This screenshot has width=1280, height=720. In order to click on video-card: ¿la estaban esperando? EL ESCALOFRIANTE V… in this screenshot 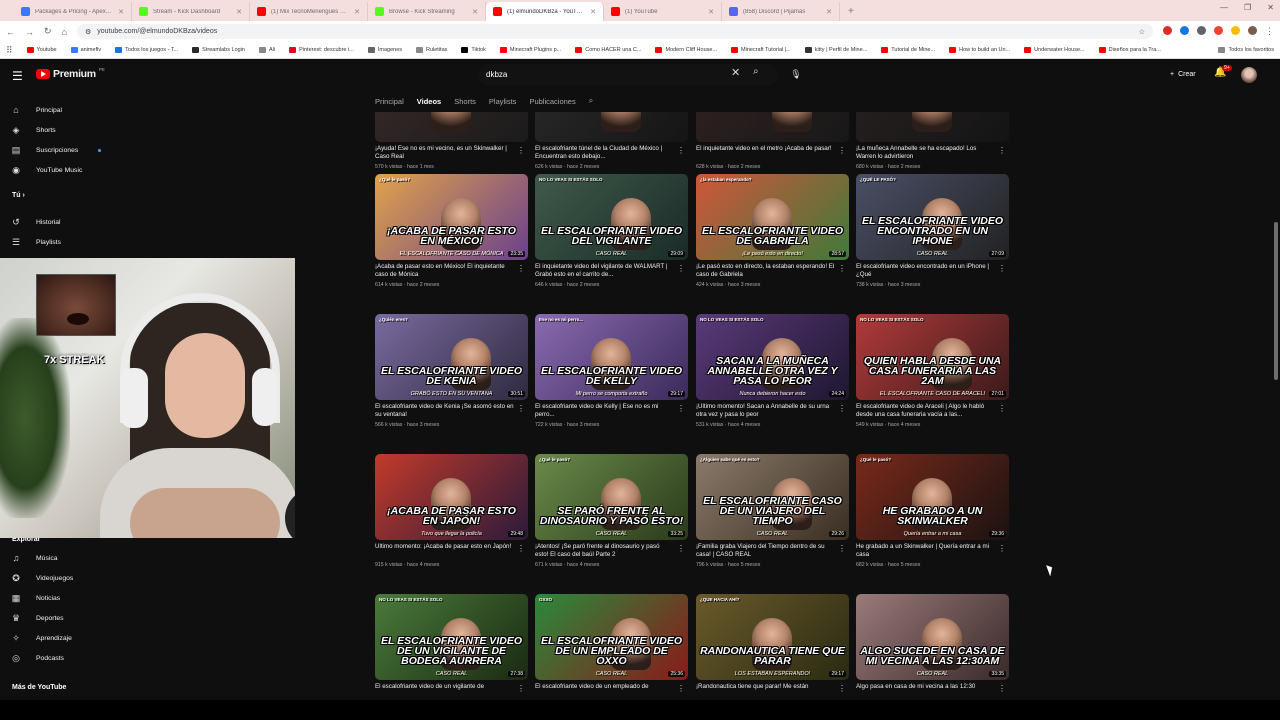, I will do `click(772, 231)`.